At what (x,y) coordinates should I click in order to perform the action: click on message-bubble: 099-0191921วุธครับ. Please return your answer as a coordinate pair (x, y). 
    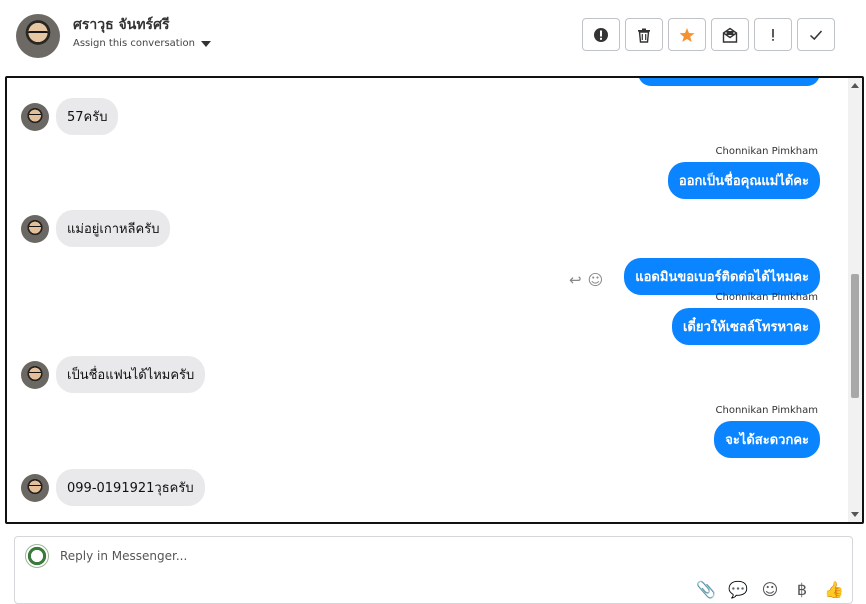
    Looking at the image, I should click on (130, 487).